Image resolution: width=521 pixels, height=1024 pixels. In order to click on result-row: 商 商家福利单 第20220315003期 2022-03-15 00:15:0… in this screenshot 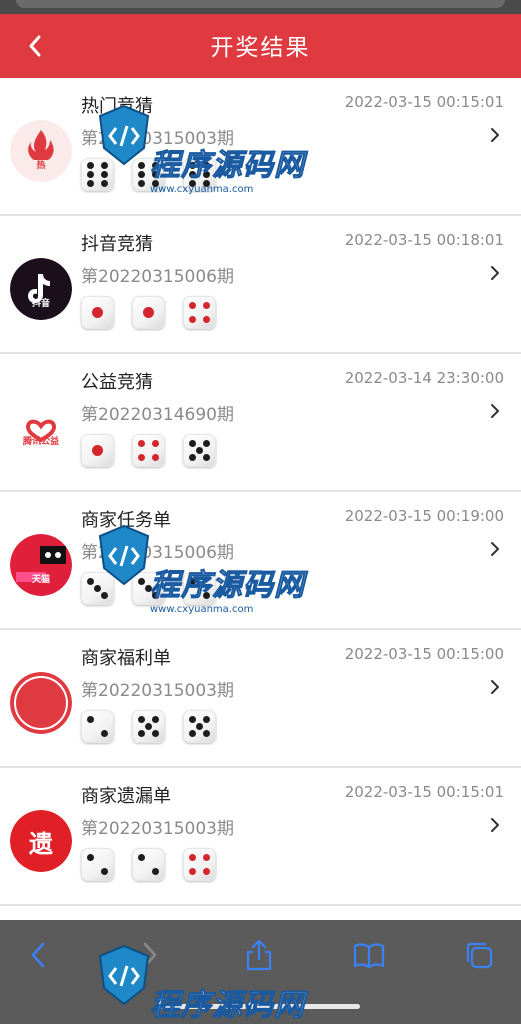, I will do `click(260, 699)`.